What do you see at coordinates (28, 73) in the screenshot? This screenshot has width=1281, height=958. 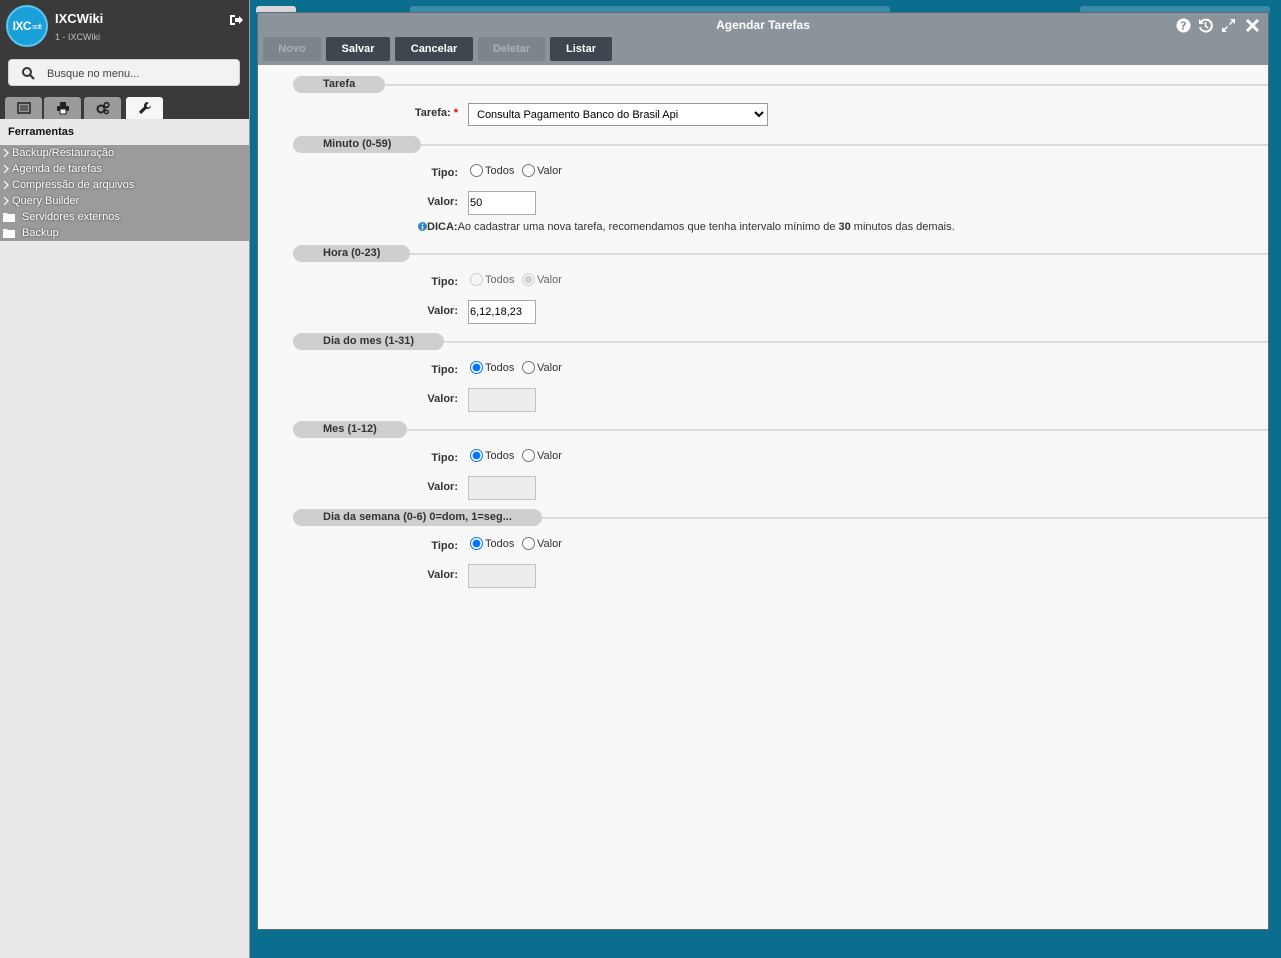 I see `search-icon` at bounding box center [28, 73].